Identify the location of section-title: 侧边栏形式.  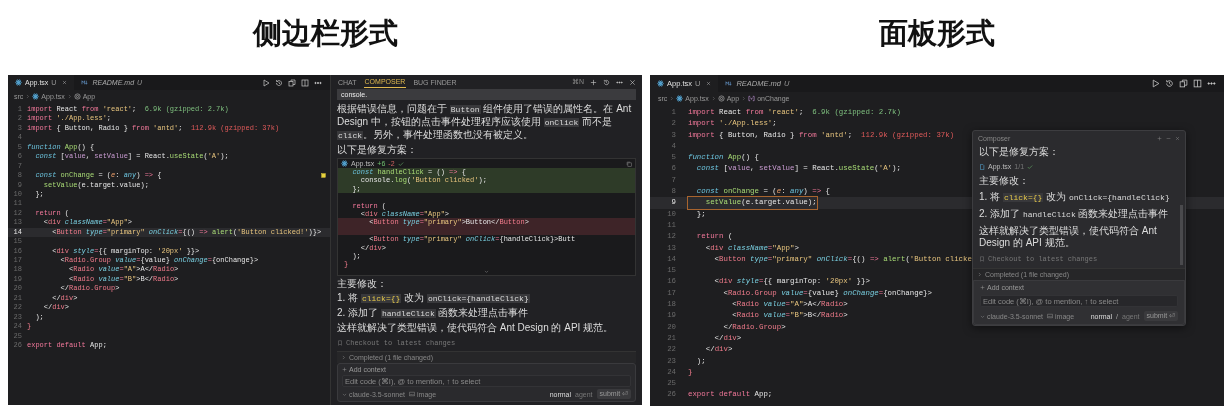
(325, 33).